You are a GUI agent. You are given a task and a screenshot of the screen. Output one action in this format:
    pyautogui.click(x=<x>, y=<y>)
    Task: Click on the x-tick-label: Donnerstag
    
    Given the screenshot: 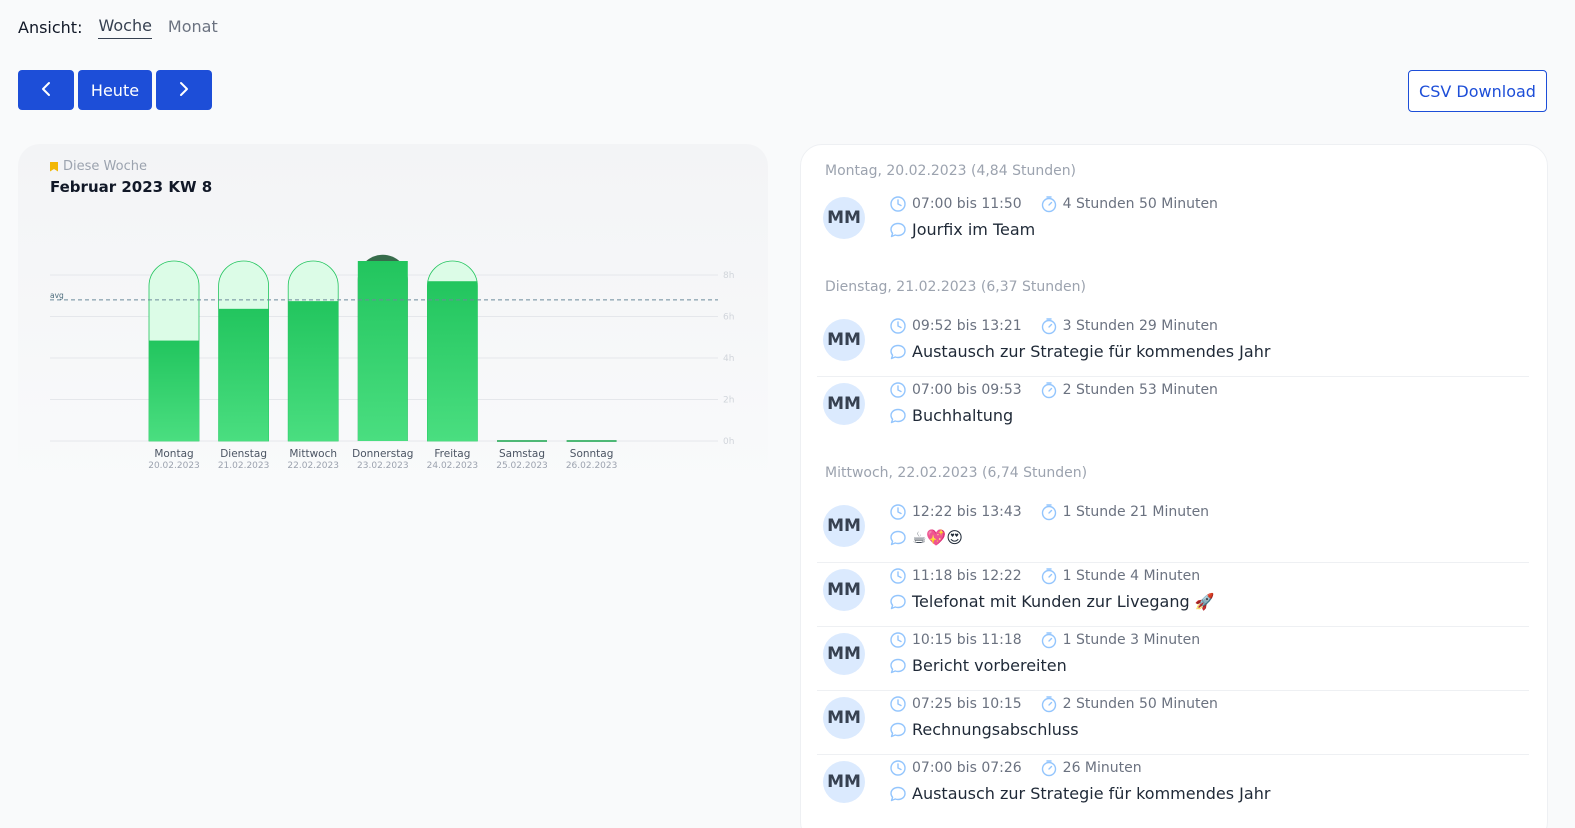 What is the action you would take?
    pyautogui.click(x=382, y=454)
    